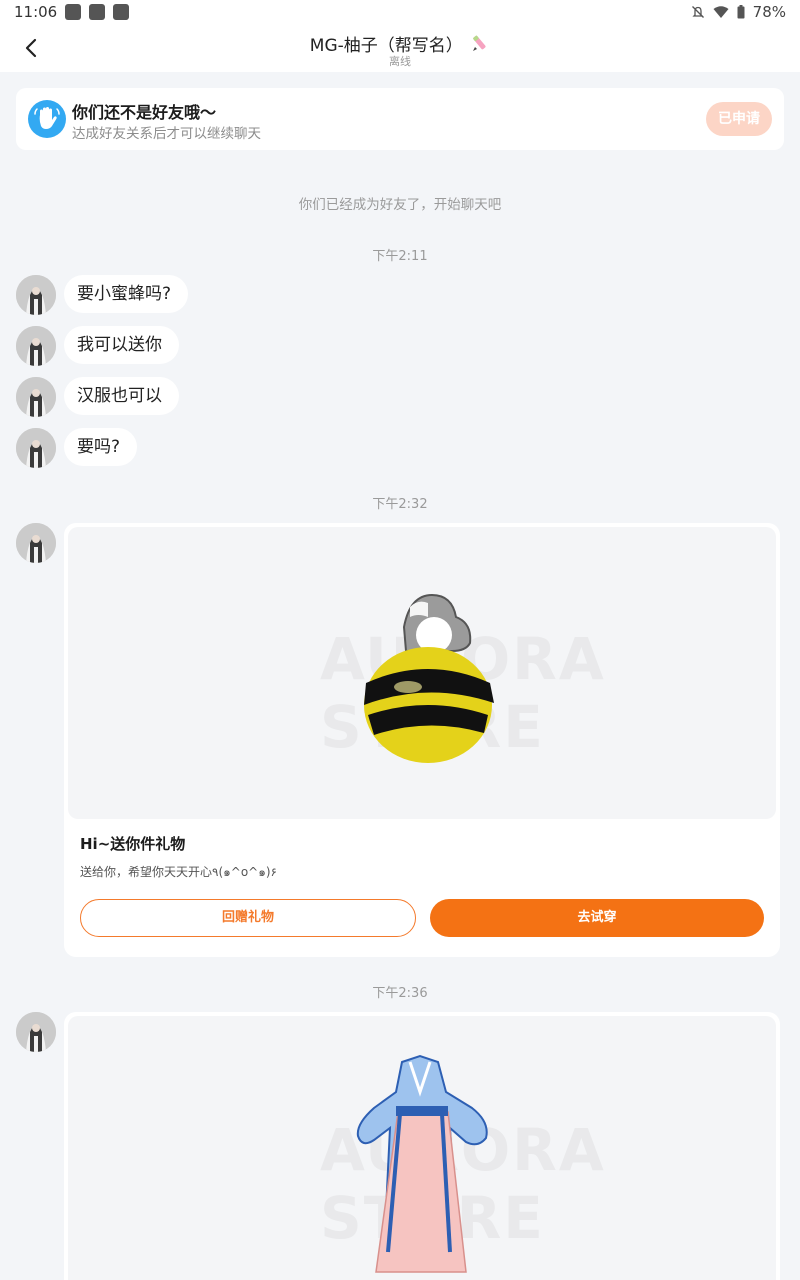  I want to click on battery-icon, so click(741, 12).